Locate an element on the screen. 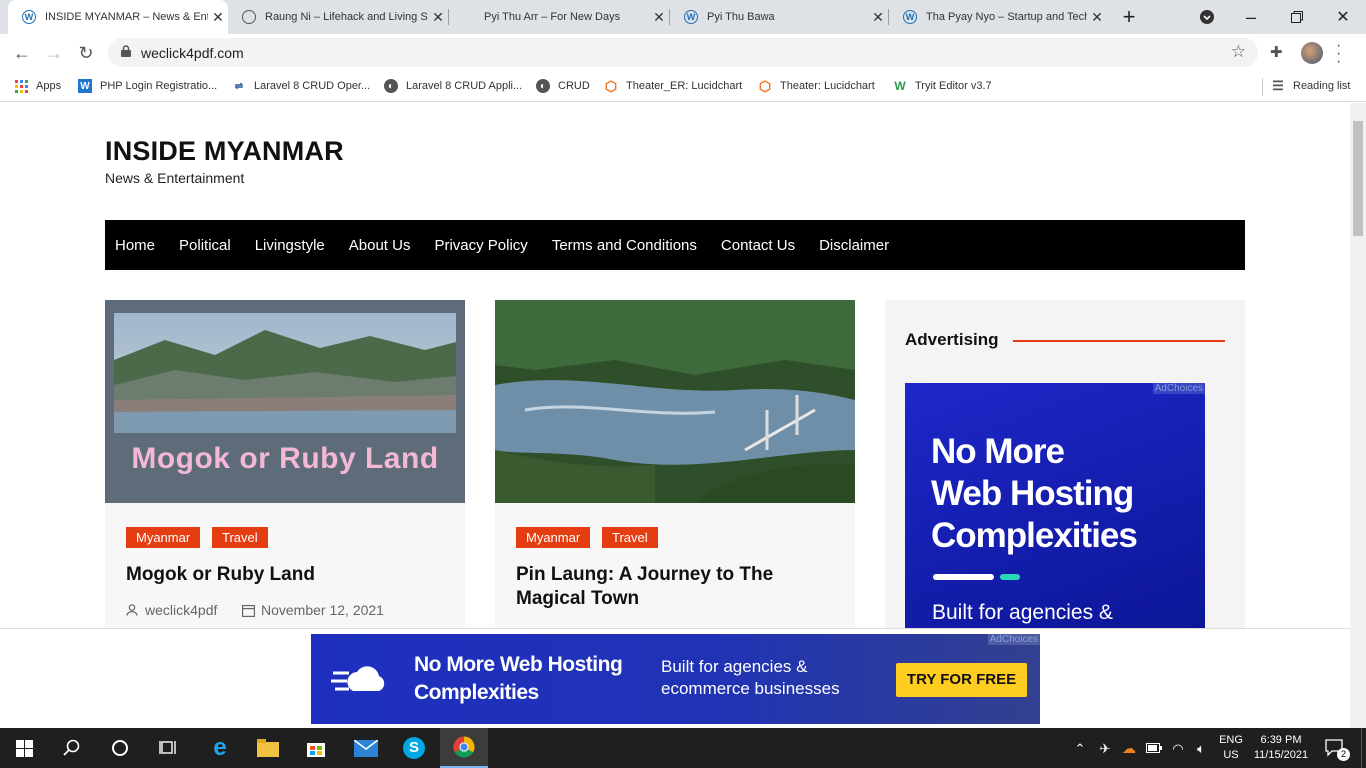 This screenshot has height=768, width=1366. lake-bridge-image is located at coordinates (675, 401).